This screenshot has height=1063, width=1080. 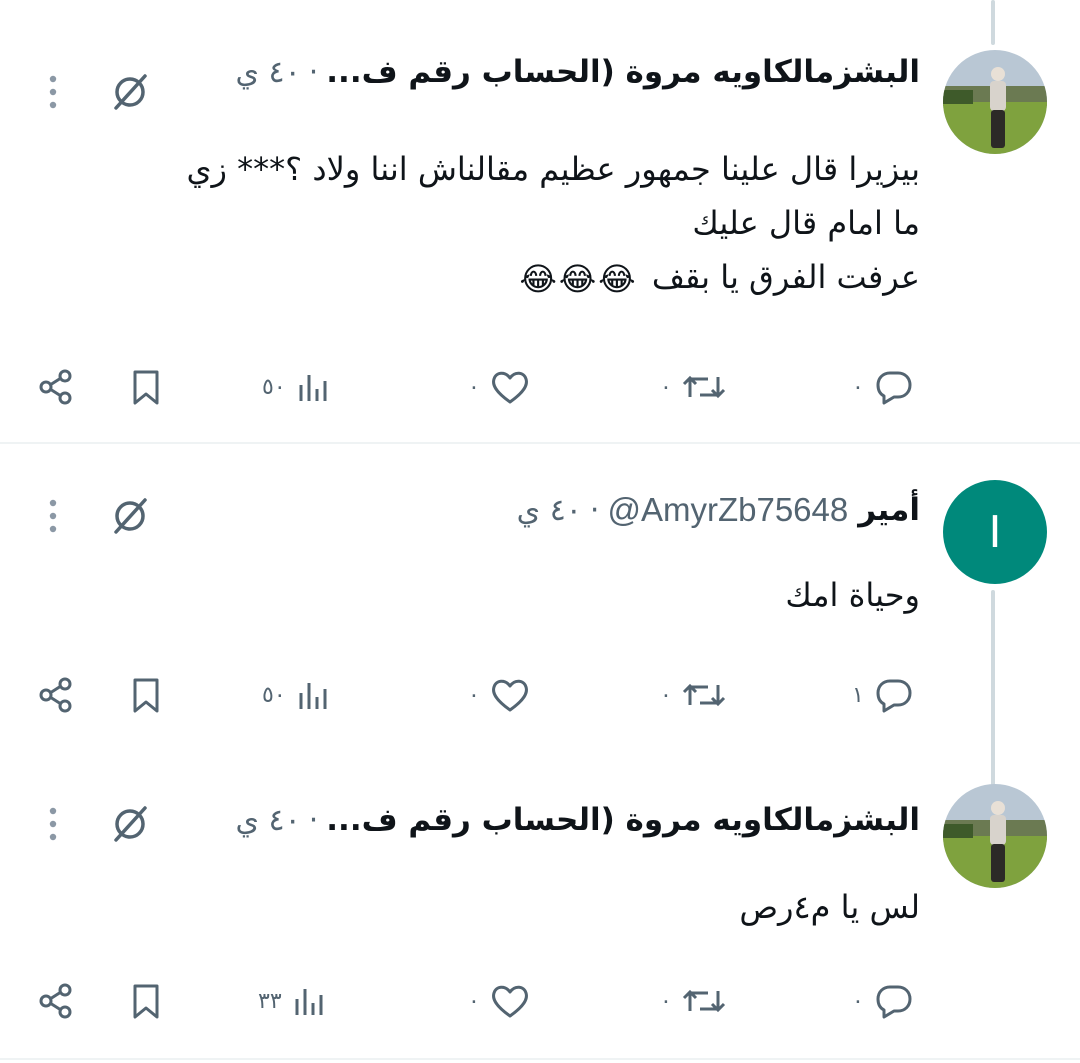 I want to click on tweet-header: أمير @AmyrZb75648 · ٤٠ ي, so click(x=718, y=510).